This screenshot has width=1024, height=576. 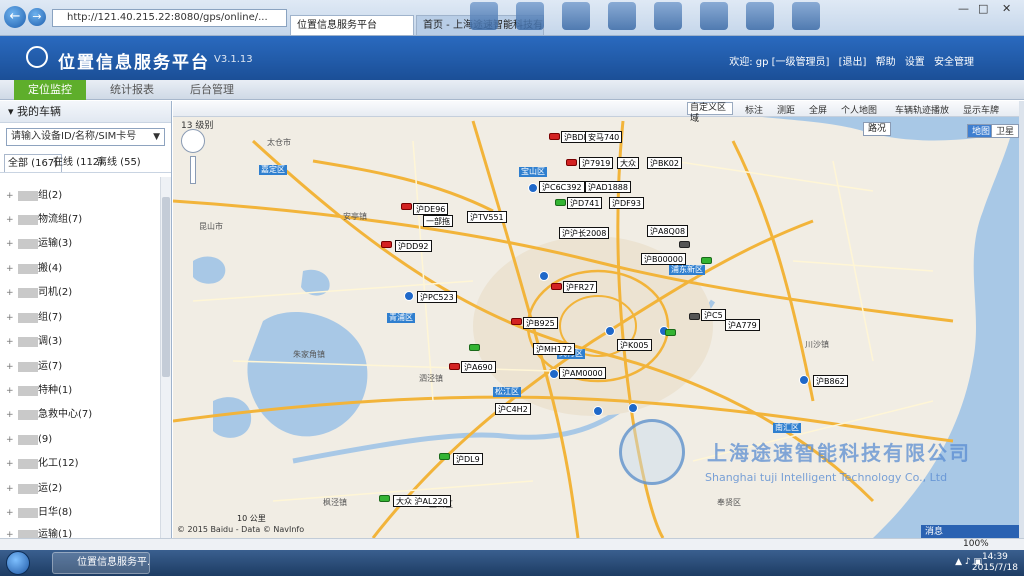 I want to click on filter-offline: 离线 (55), so click(x=119, y=163).